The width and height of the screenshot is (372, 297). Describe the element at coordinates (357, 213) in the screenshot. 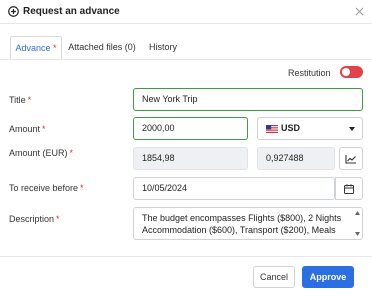

I see `scroll-up-icon` at that location.